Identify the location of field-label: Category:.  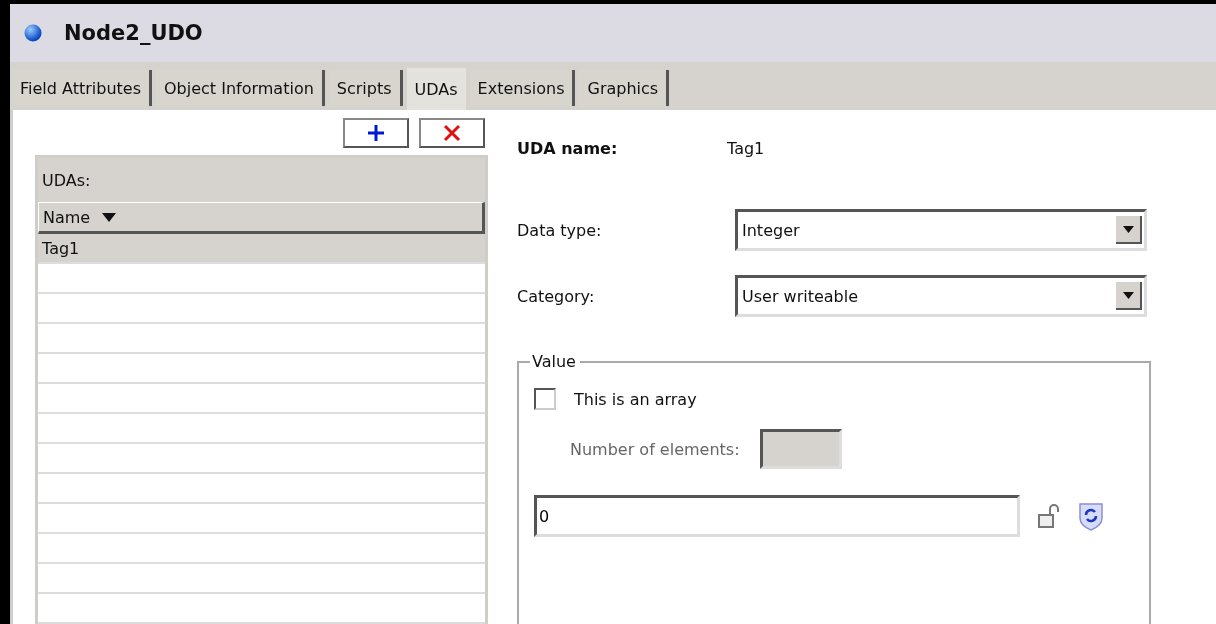
(556, 296).